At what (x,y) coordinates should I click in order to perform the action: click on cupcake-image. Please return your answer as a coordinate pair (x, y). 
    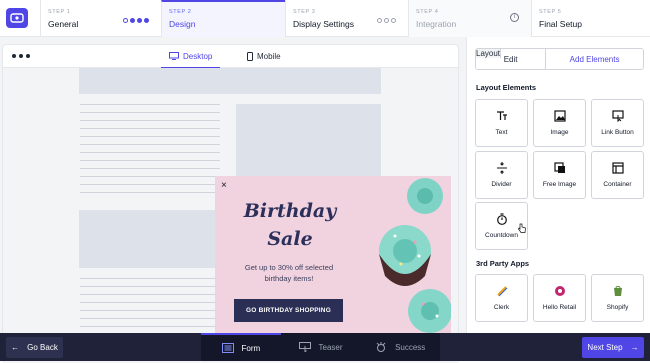
    Looking at the image, I should click on (415, 255).